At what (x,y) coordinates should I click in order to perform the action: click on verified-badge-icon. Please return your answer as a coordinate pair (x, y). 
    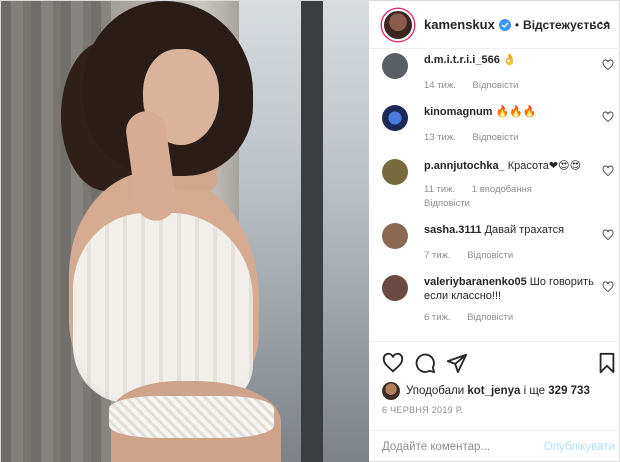
    Looking at the image, I should click on (504, 24).